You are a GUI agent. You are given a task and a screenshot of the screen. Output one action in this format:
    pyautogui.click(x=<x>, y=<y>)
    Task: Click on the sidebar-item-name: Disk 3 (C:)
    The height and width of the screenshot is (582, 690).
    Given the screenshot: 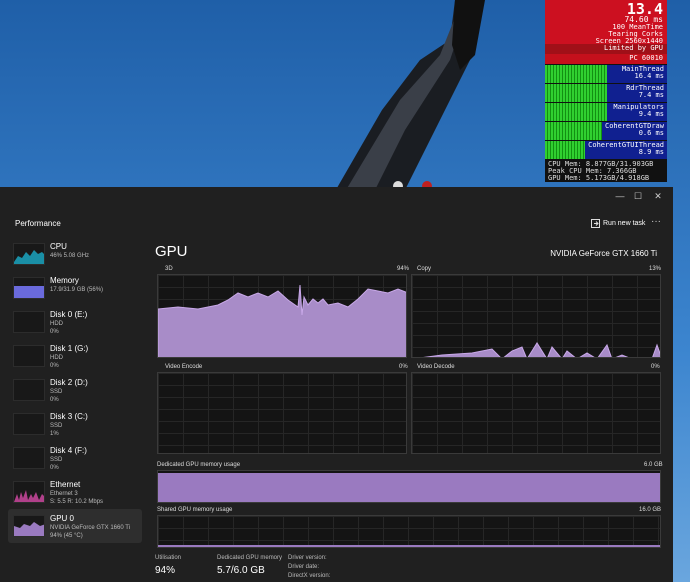 What is the action you would take?
    pyautogui.click(x=69, y=416)
    